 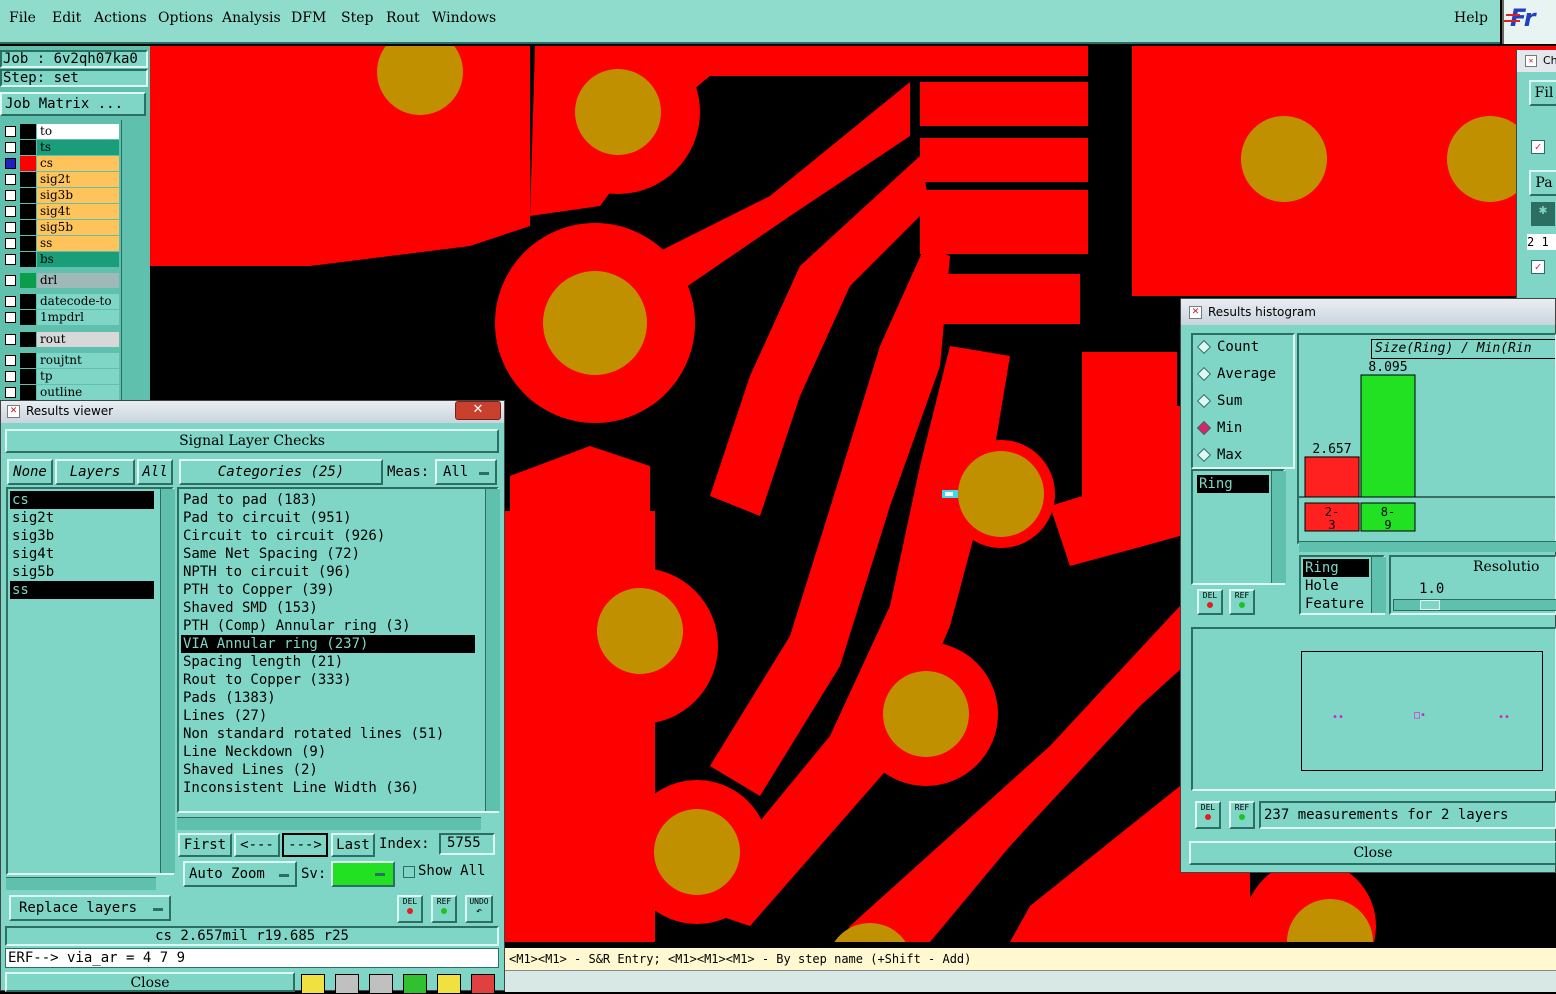 I want to click on menu-file: File, so click(x=22, y=18).